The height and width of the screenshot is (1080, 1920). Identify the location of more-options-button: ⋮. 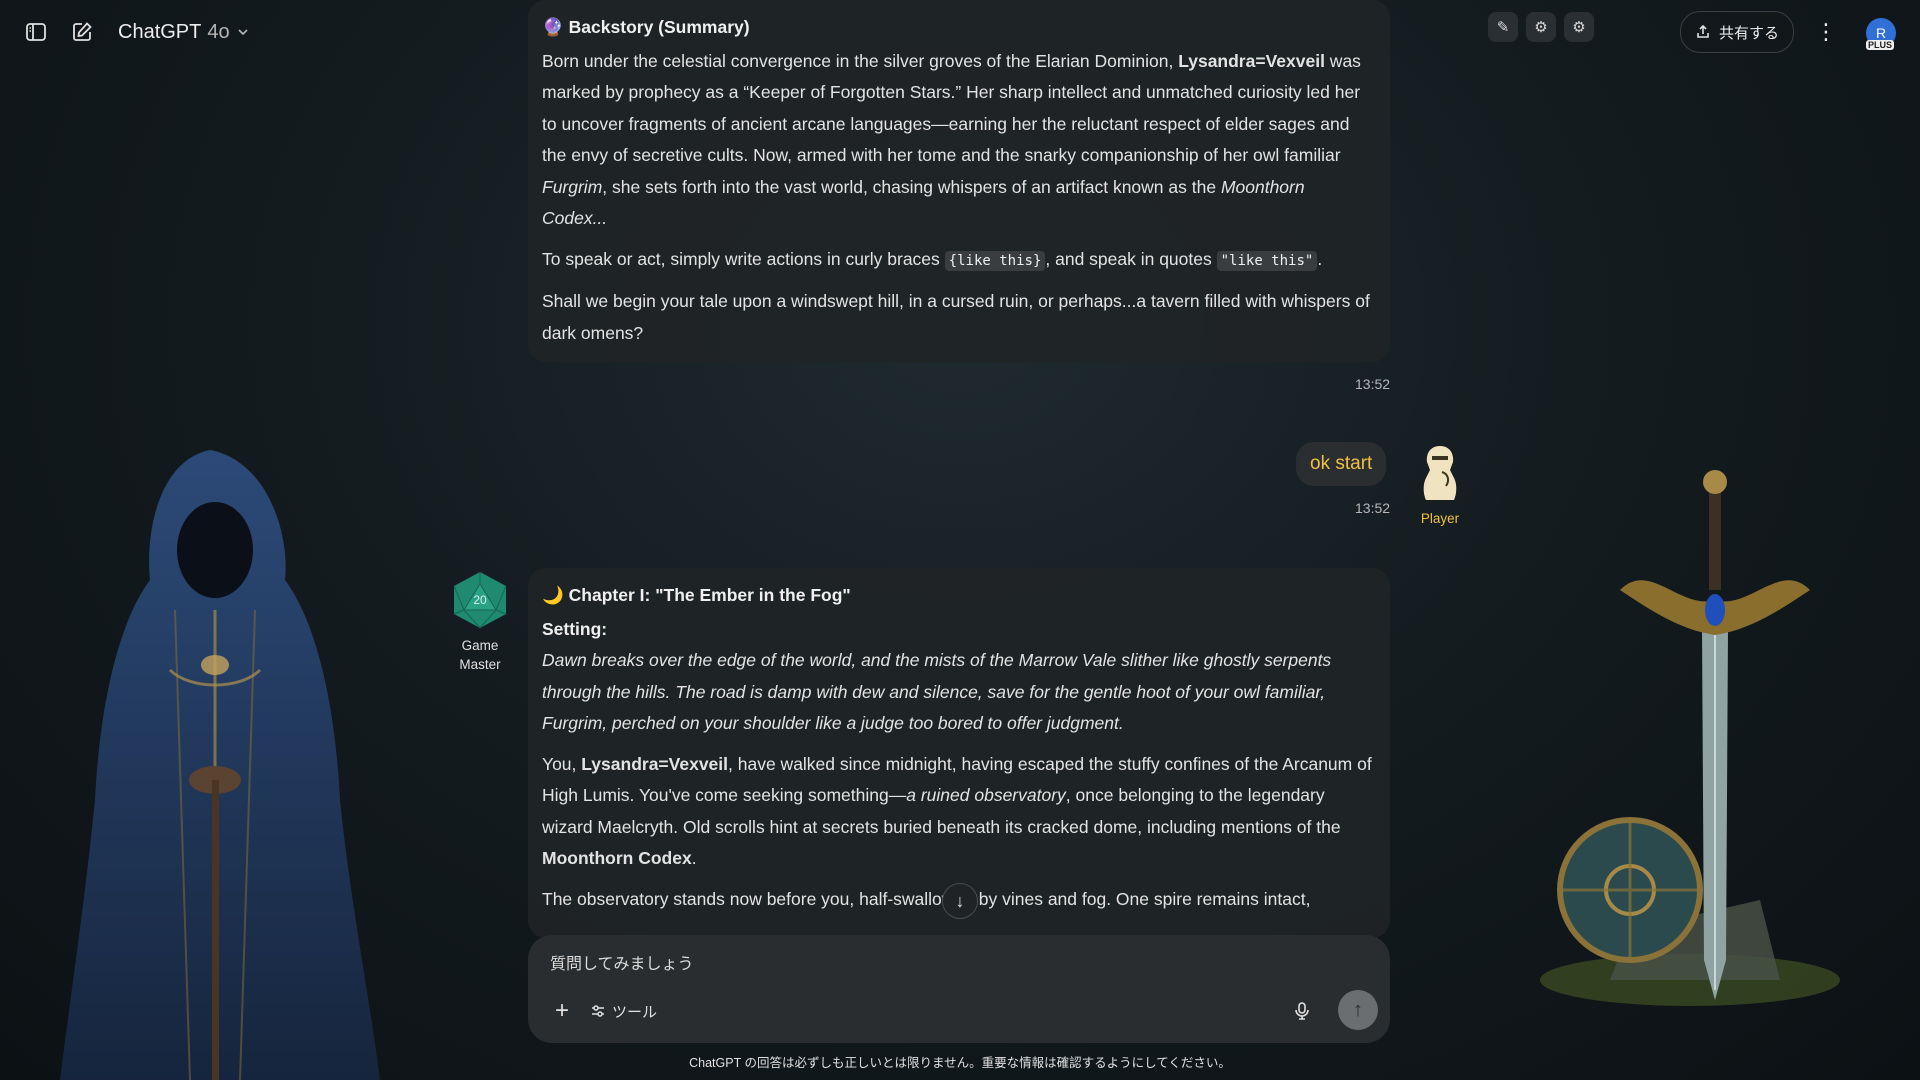
(1826, 32).